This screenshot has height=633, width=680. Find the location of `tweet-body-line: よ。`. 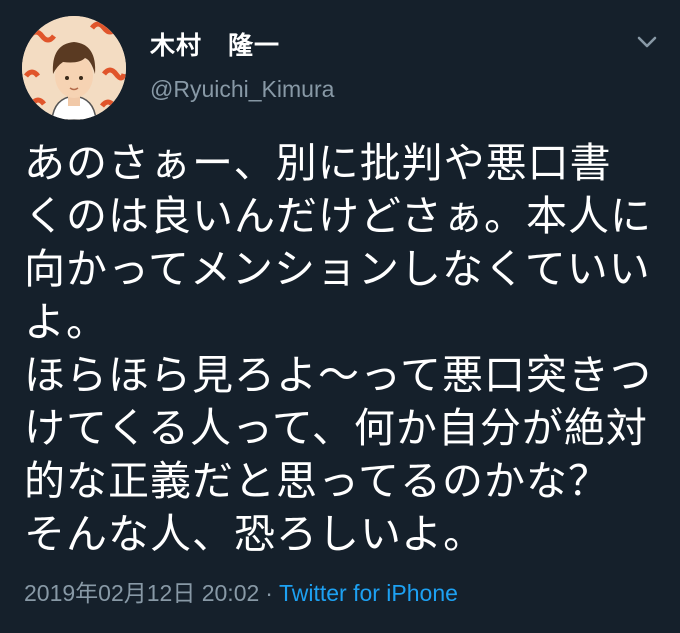

tweet-body-line: よ。 is located at coordinates (66, 322).